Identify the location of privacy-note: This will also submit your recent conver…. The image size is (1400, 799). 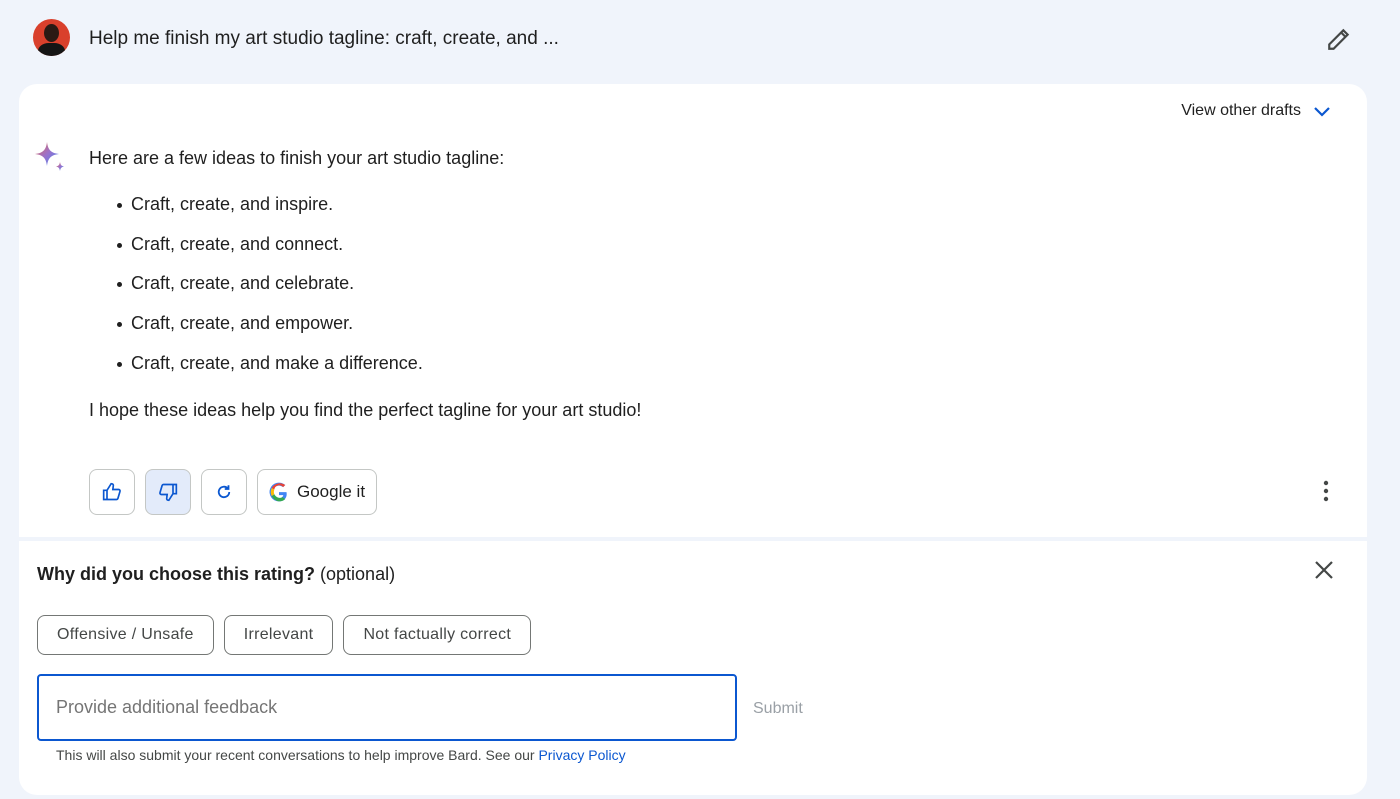
(341, 755).